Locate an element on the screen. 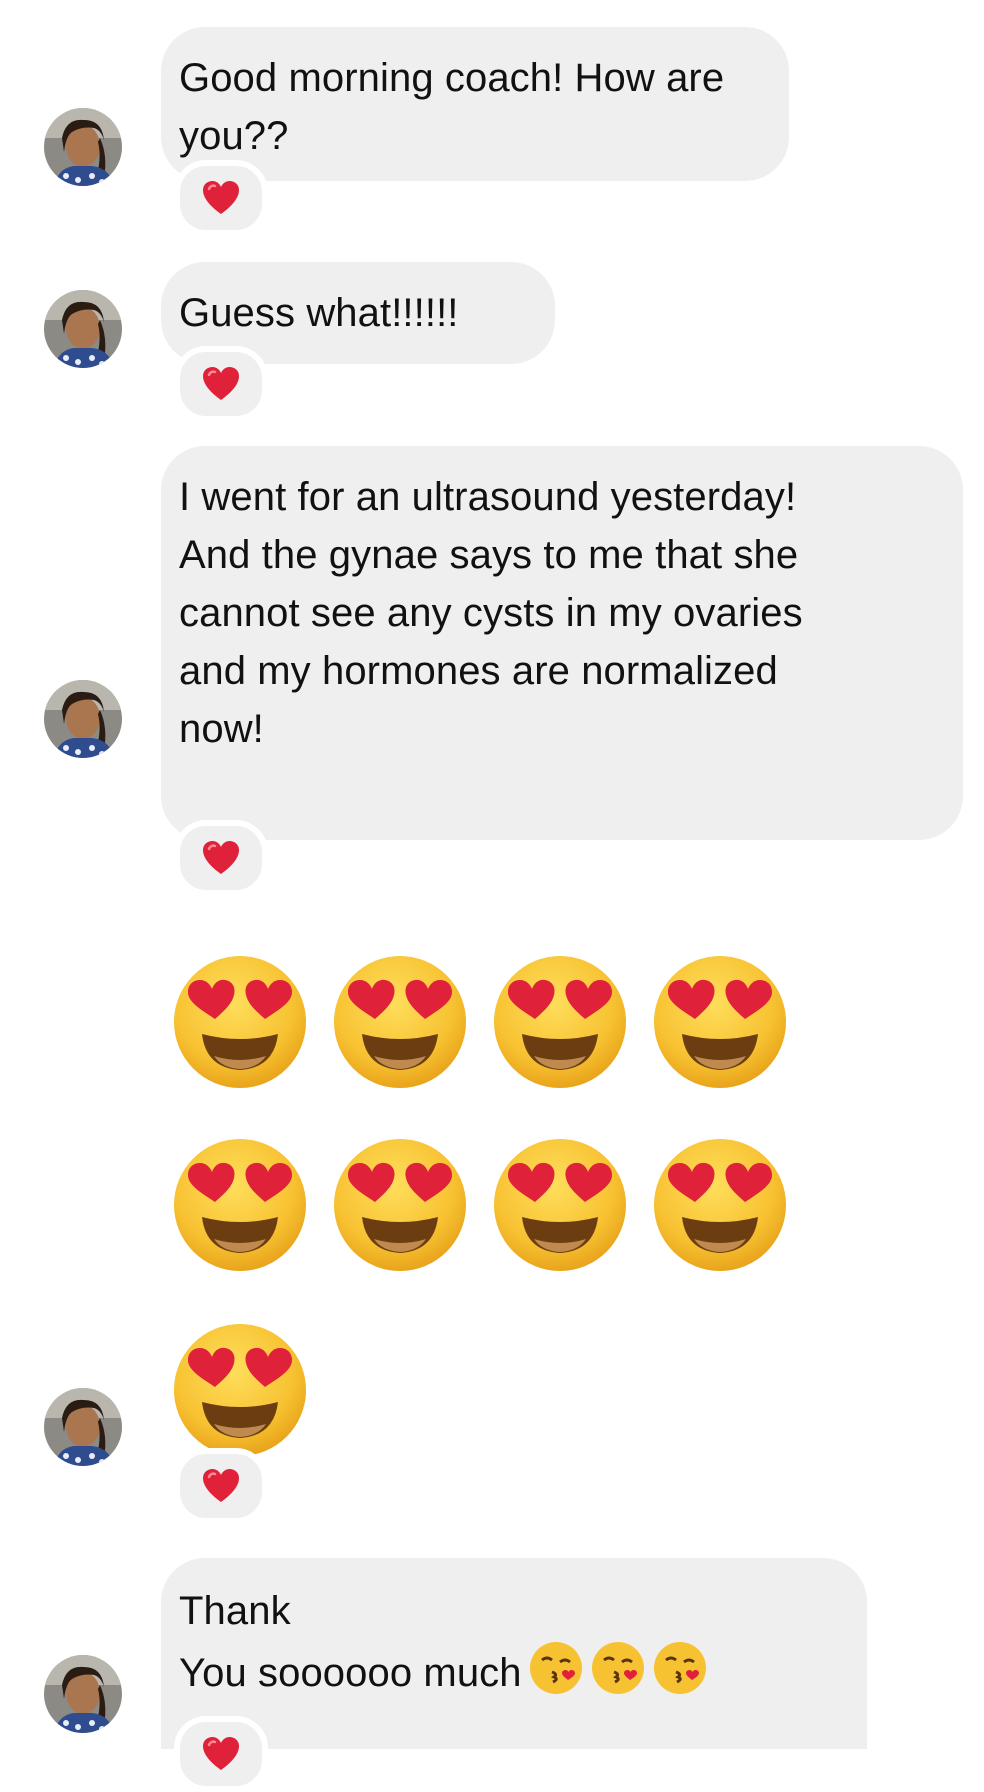  message-bubble: Thank You soooooo much is located at coordinates (514, 1653).